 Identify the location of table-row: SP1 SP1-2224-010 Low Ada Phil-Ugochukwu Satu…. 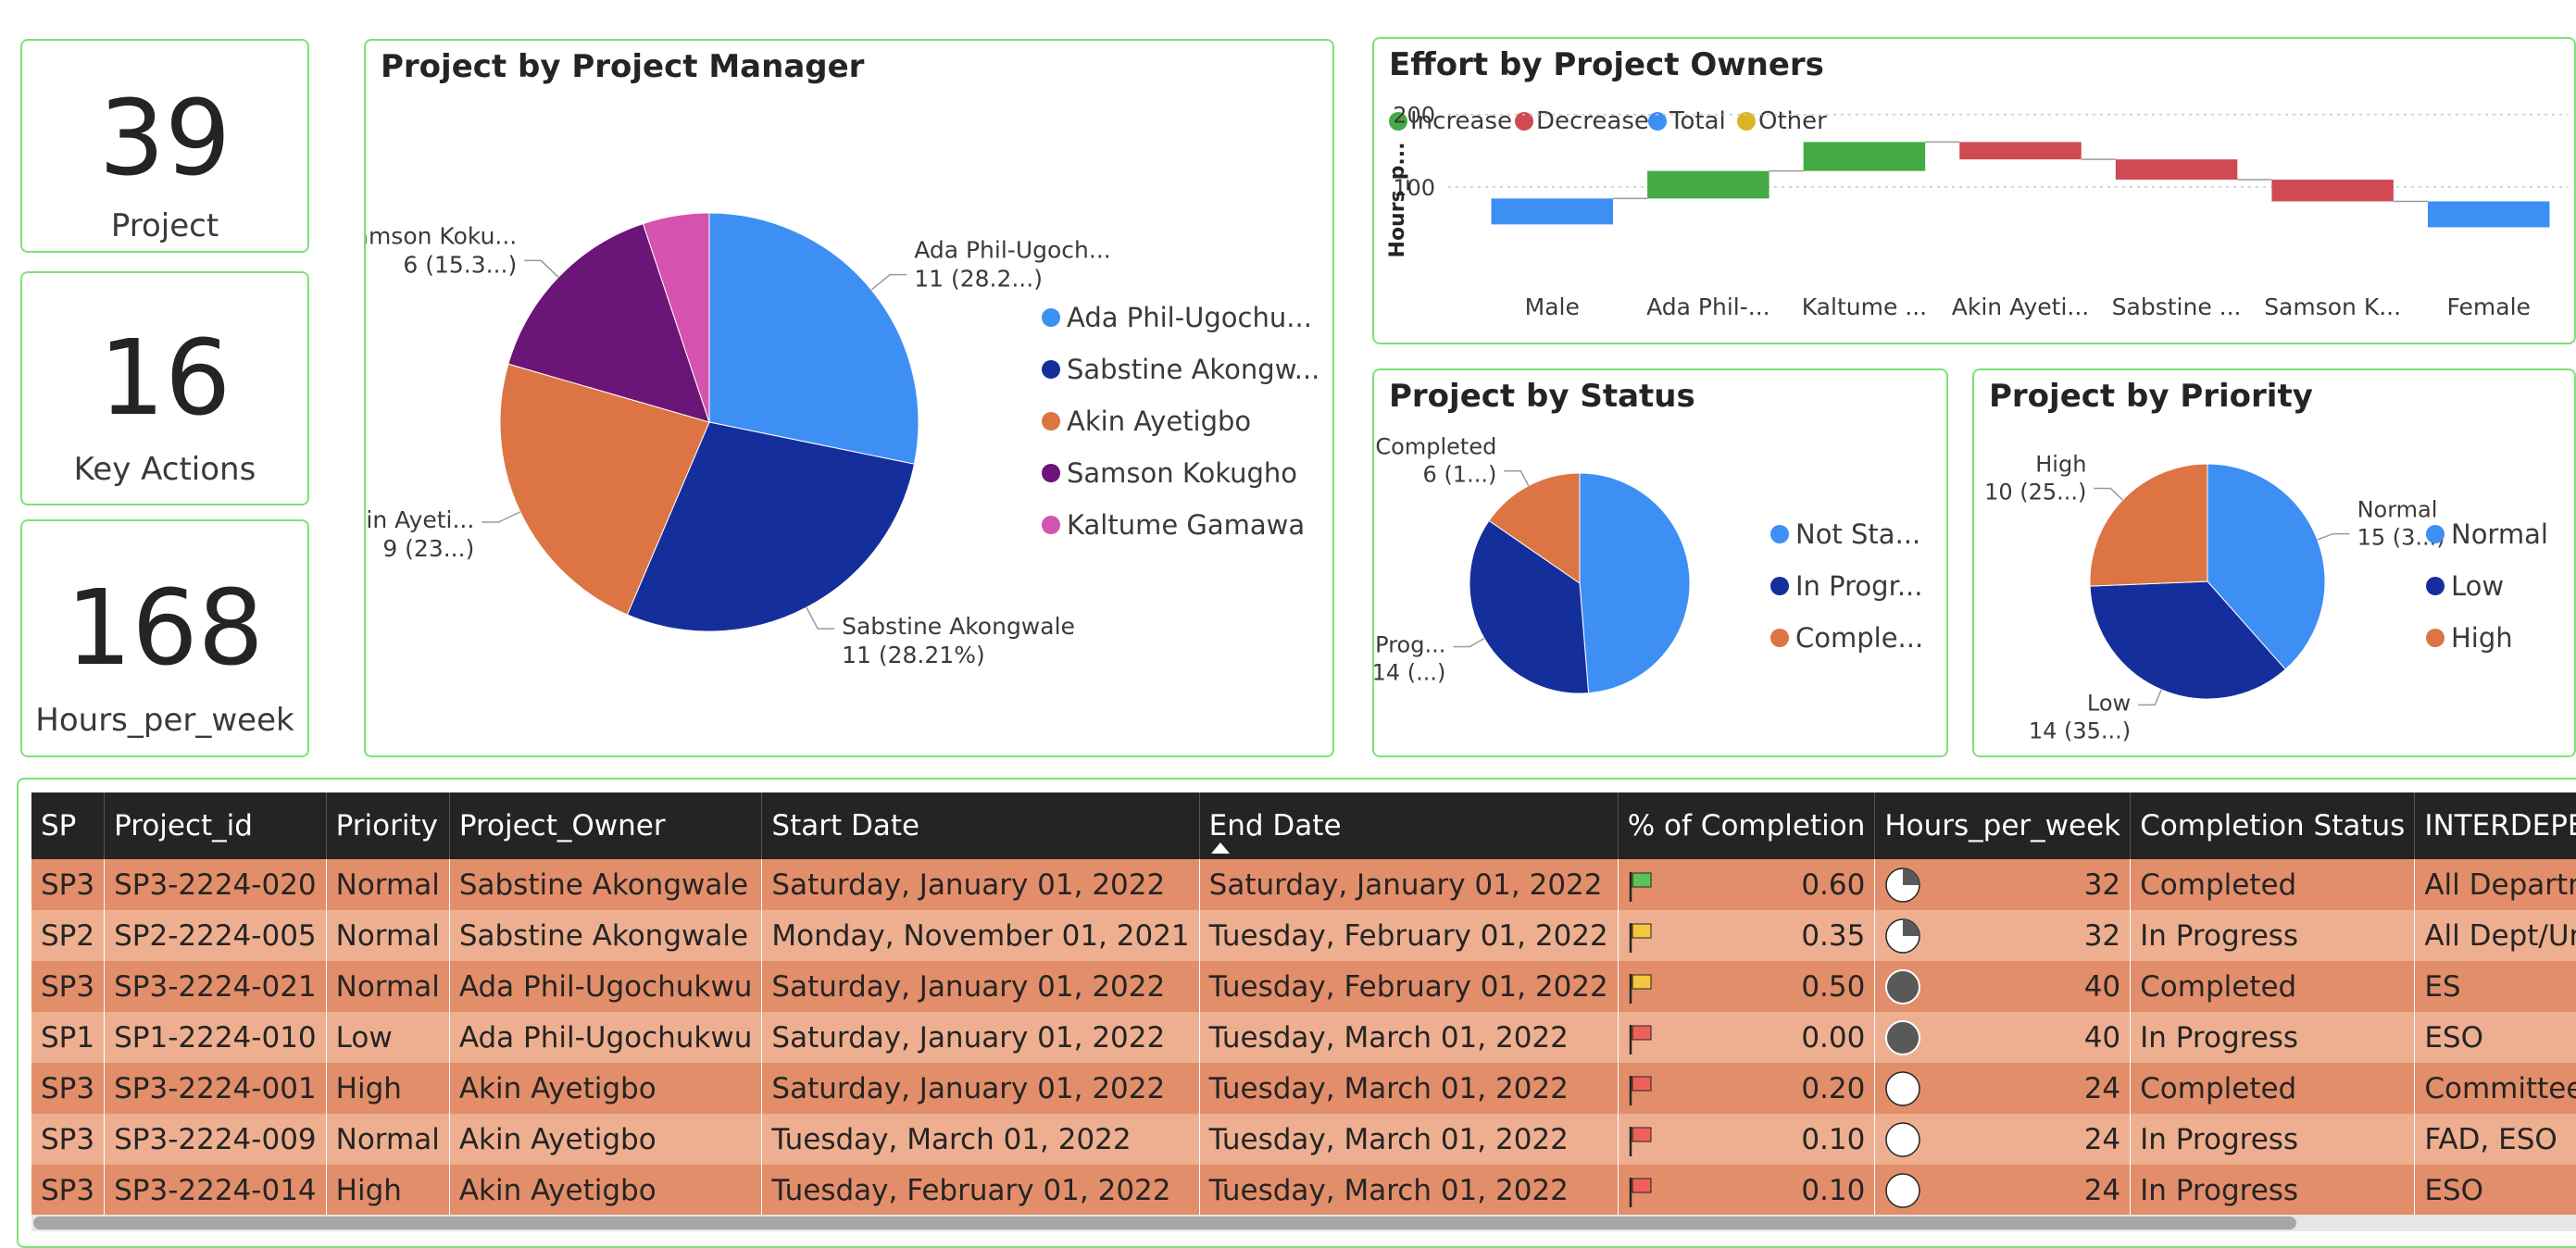
(1303, 1037).